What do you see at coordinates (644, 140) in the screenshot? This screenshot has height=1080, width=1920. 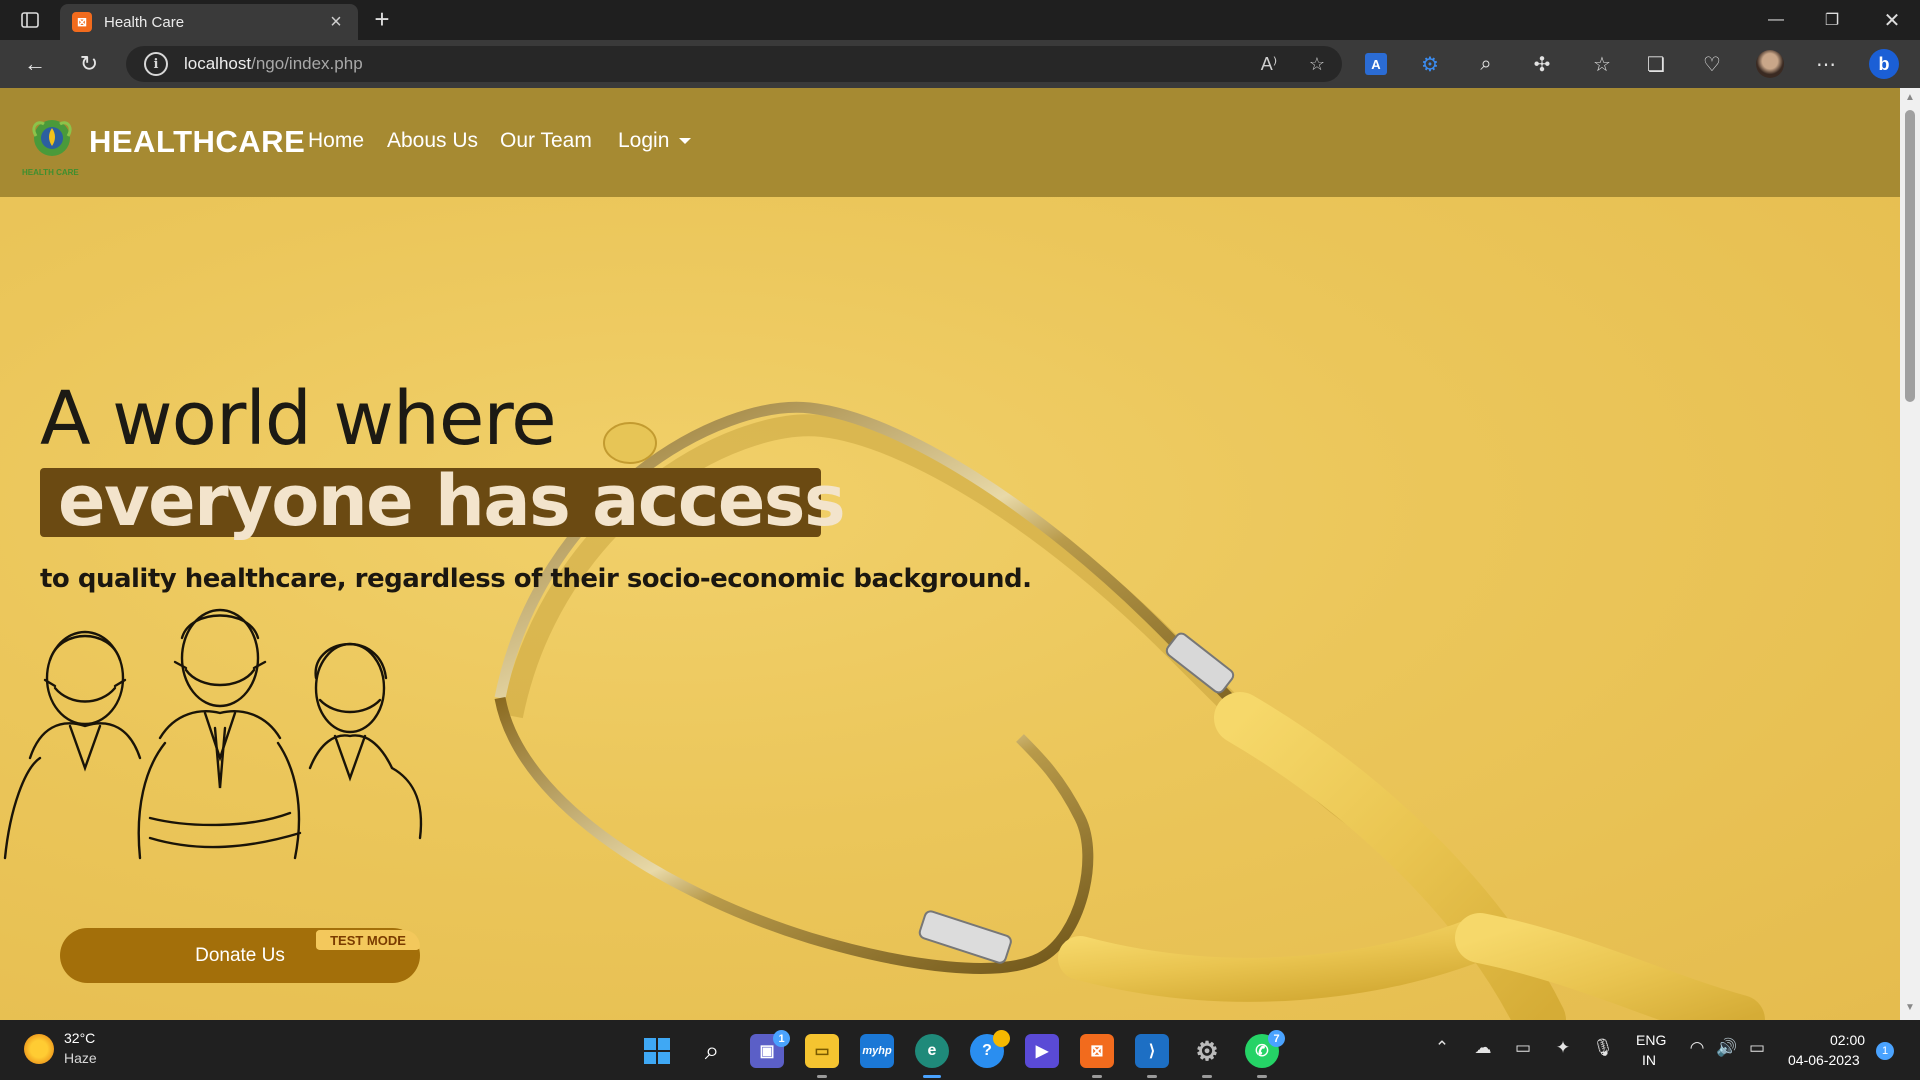 I see `nav-login-label: Login` at bounding box center [644, 140].